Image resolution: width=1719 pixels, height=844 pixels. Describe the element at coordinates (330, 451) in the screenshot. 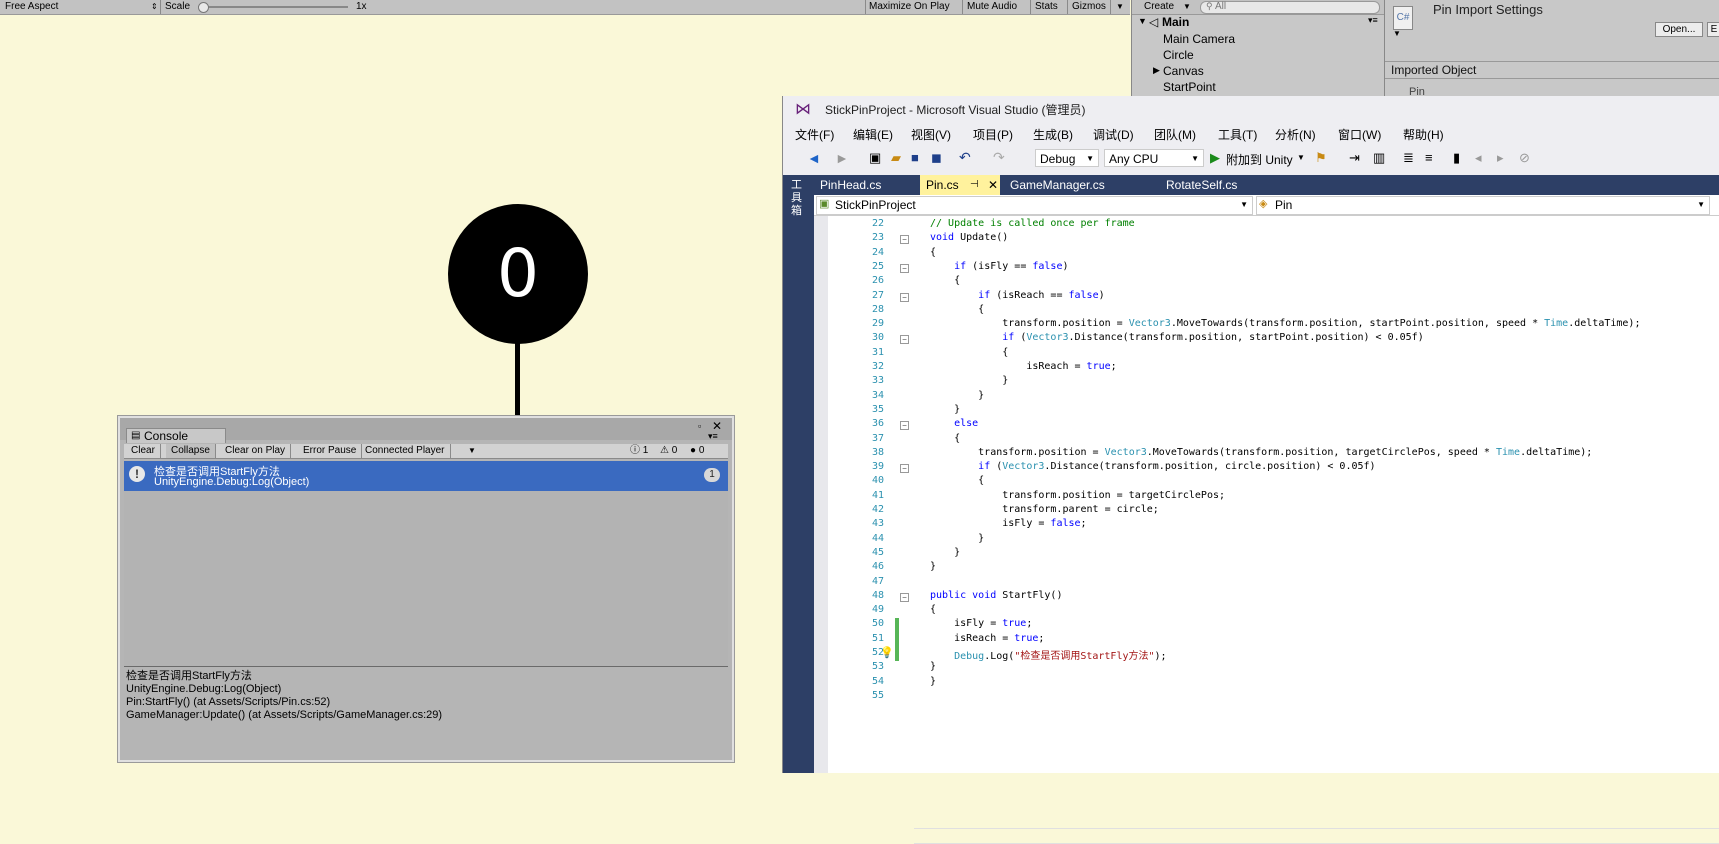

I see `error-pause-toggle: Error Pause` at that location.